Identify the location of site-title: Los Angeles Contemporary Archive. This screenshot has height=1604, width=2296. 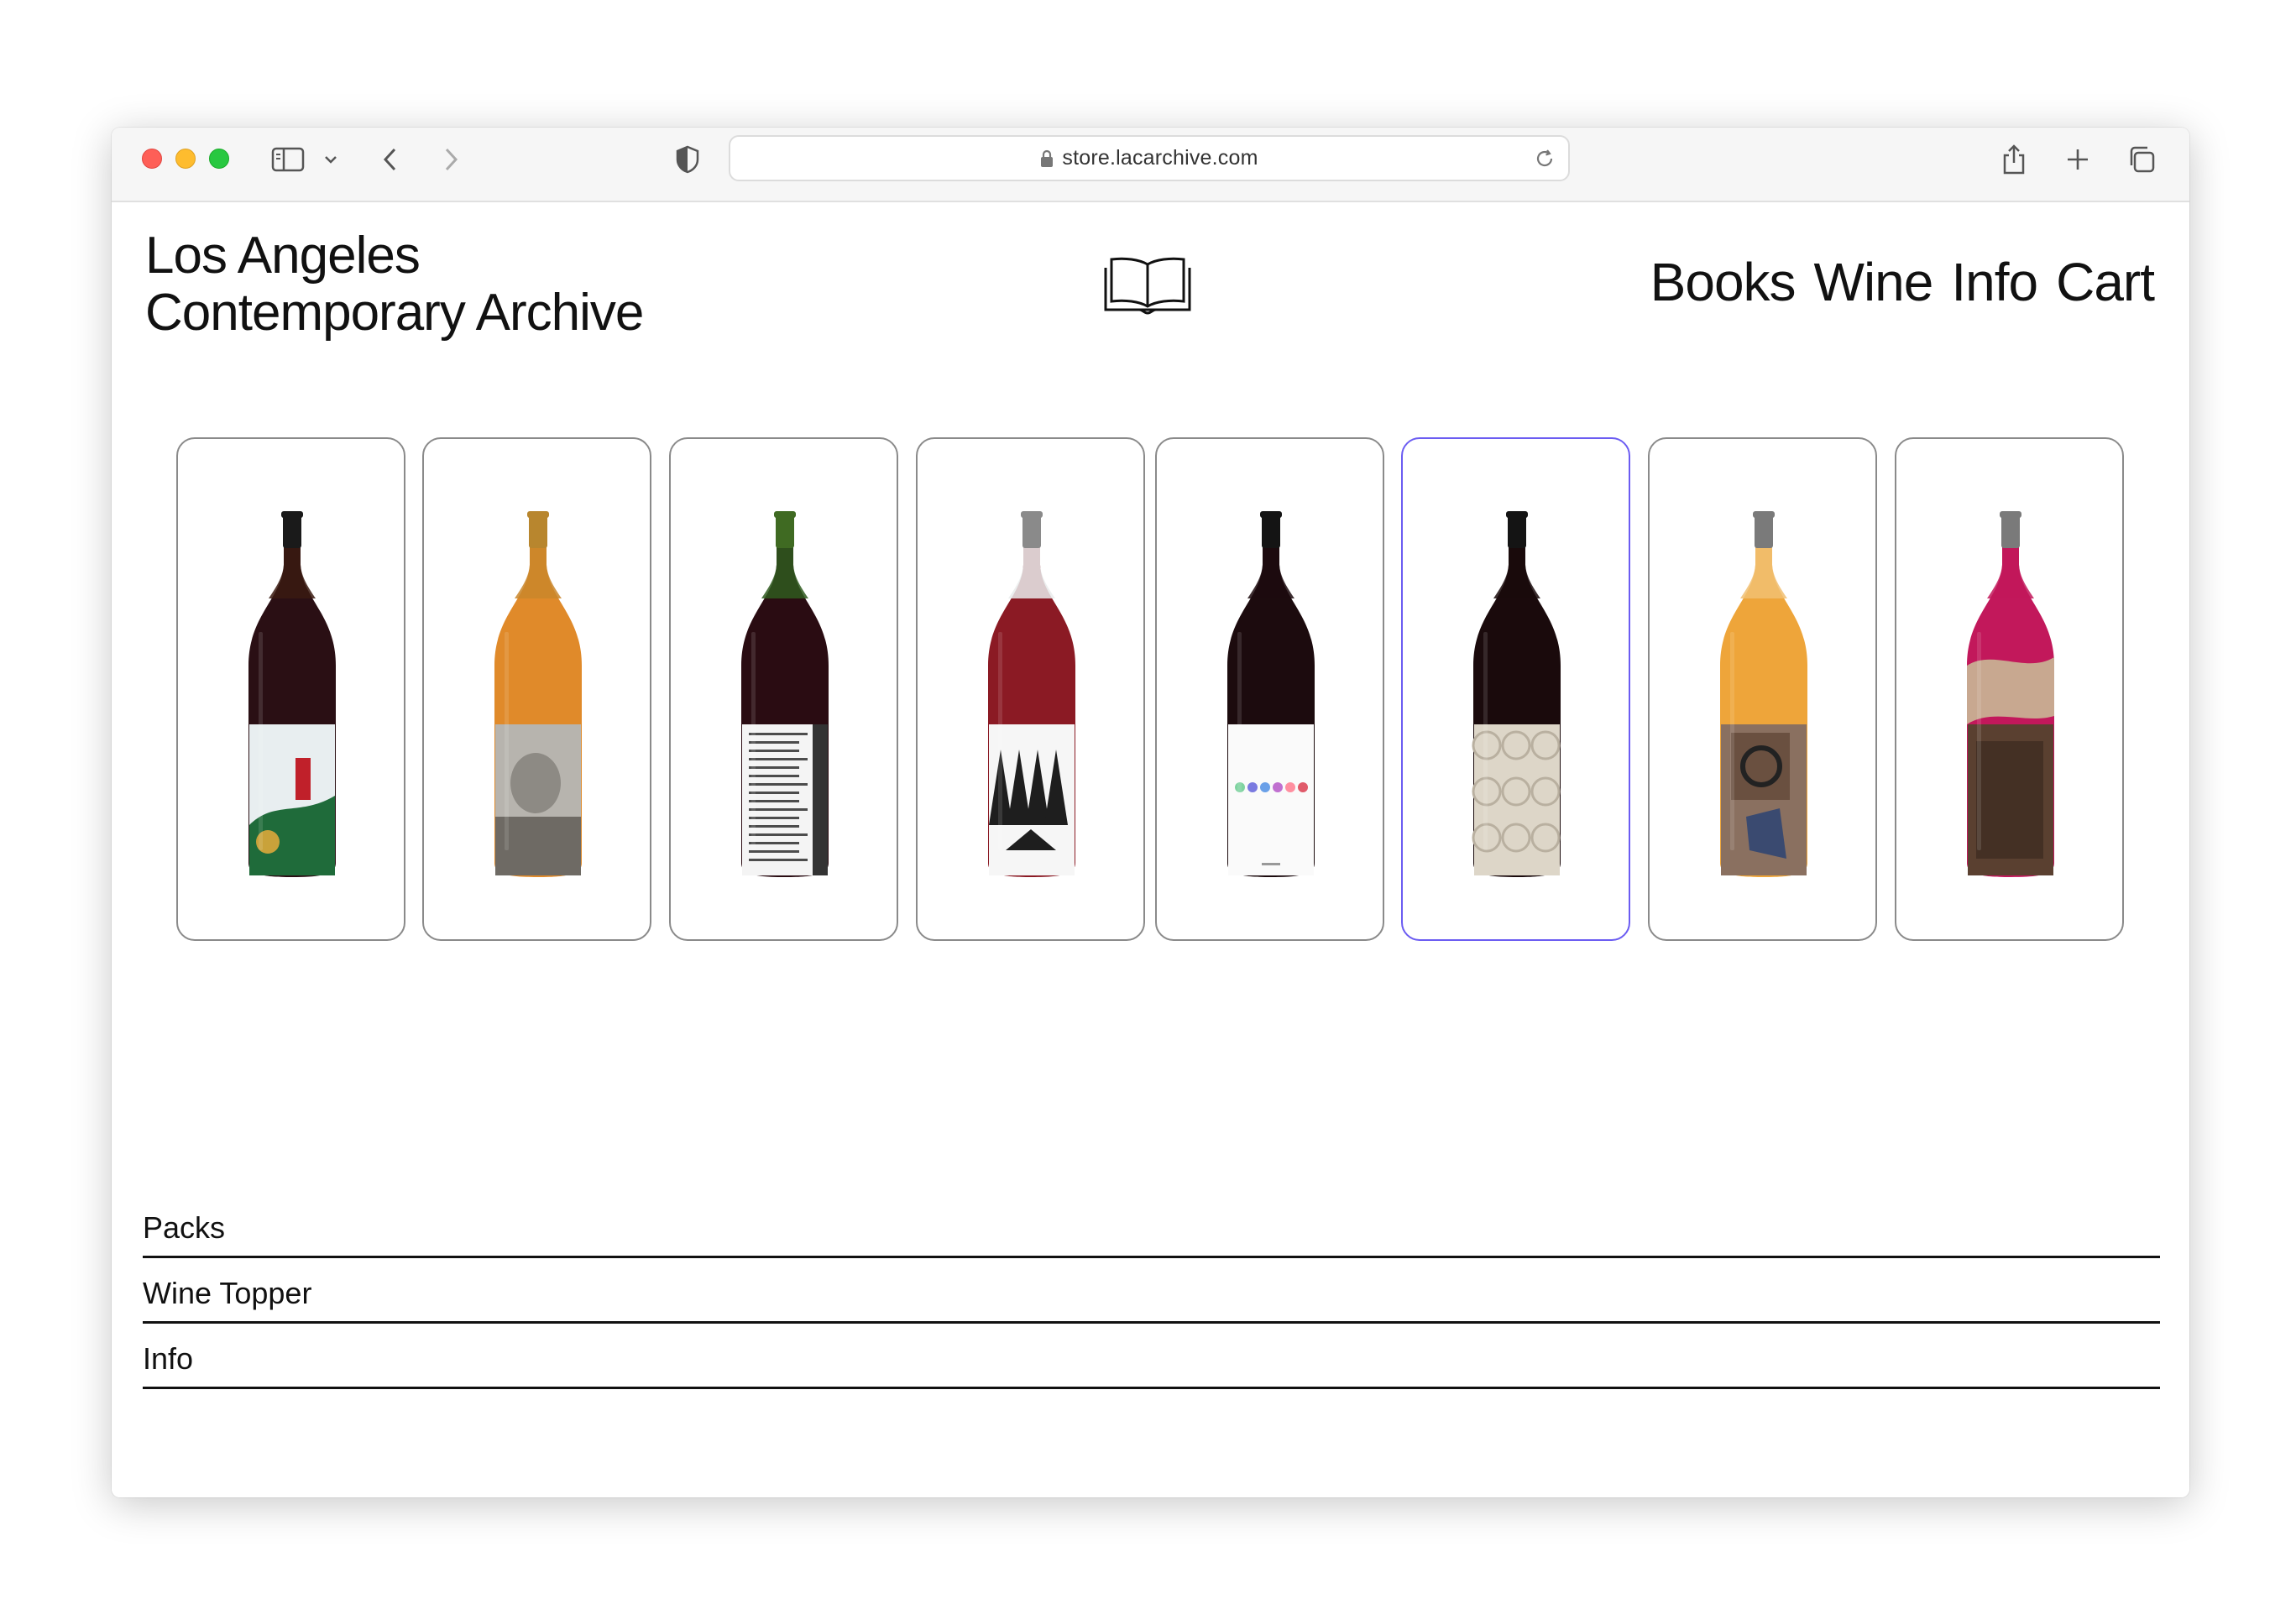
(394, 284).